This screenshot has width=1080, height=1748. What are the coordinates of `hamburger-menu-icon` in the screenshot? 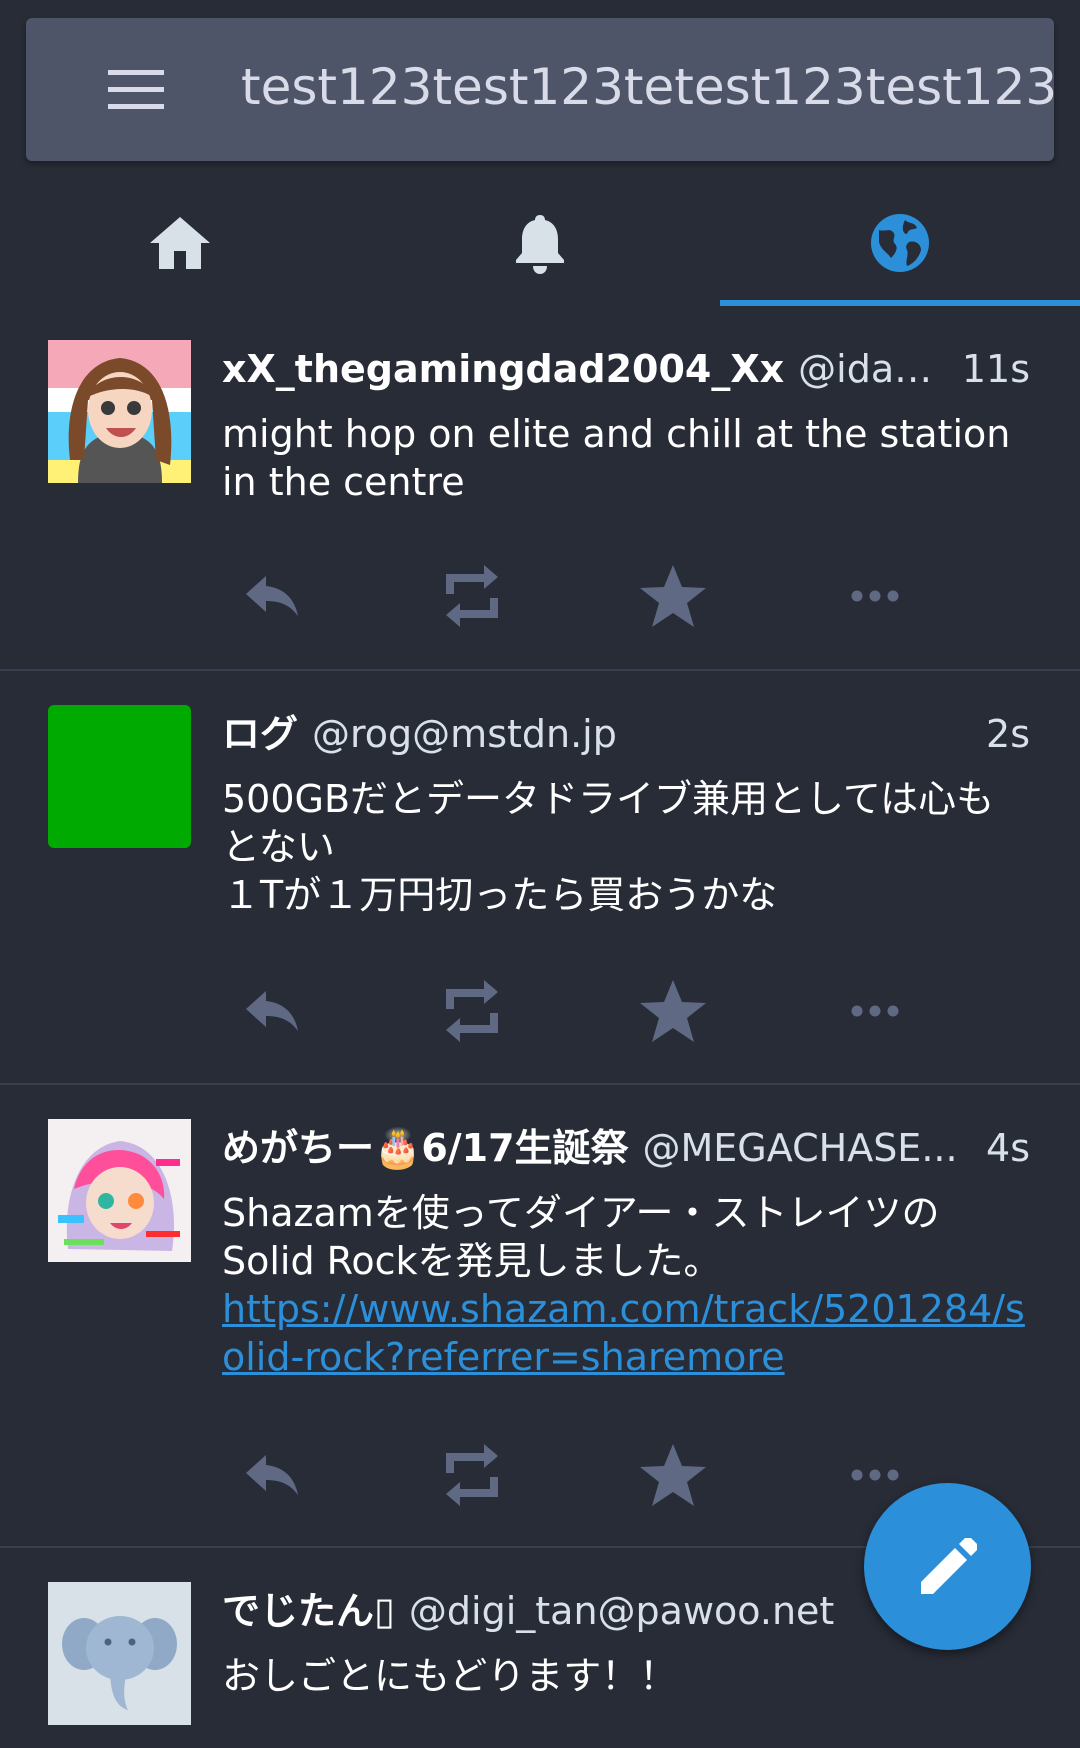 It's located at (136, 89).